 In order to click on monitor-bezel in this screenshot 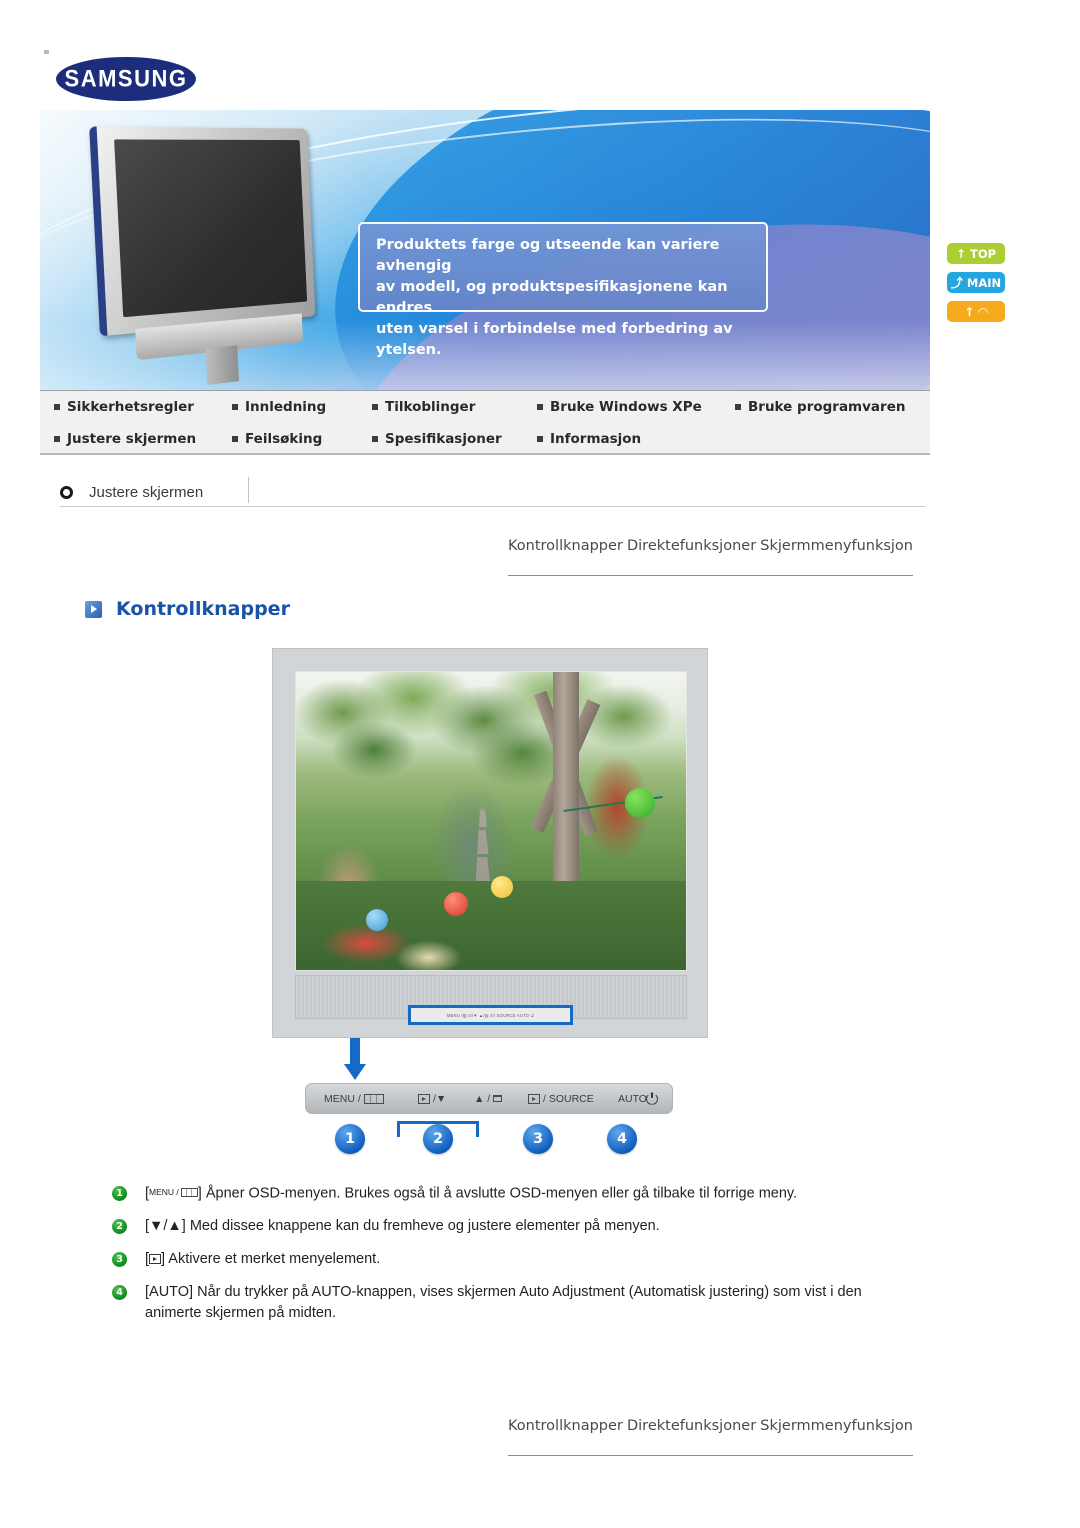, I will do `click(202, 231)`.